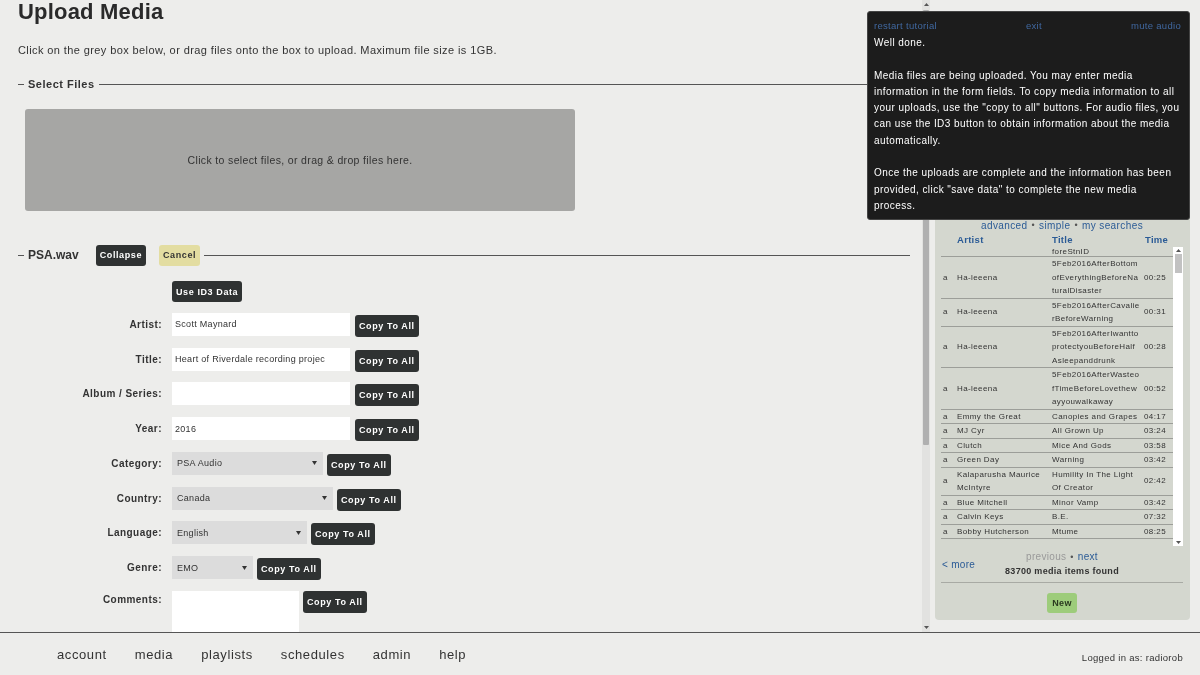  What do you see at coordinates (1095, 416) in the screenshot?
I see `title-cell-text: Canopies and Grapes` at bounding box center [1095, 416].